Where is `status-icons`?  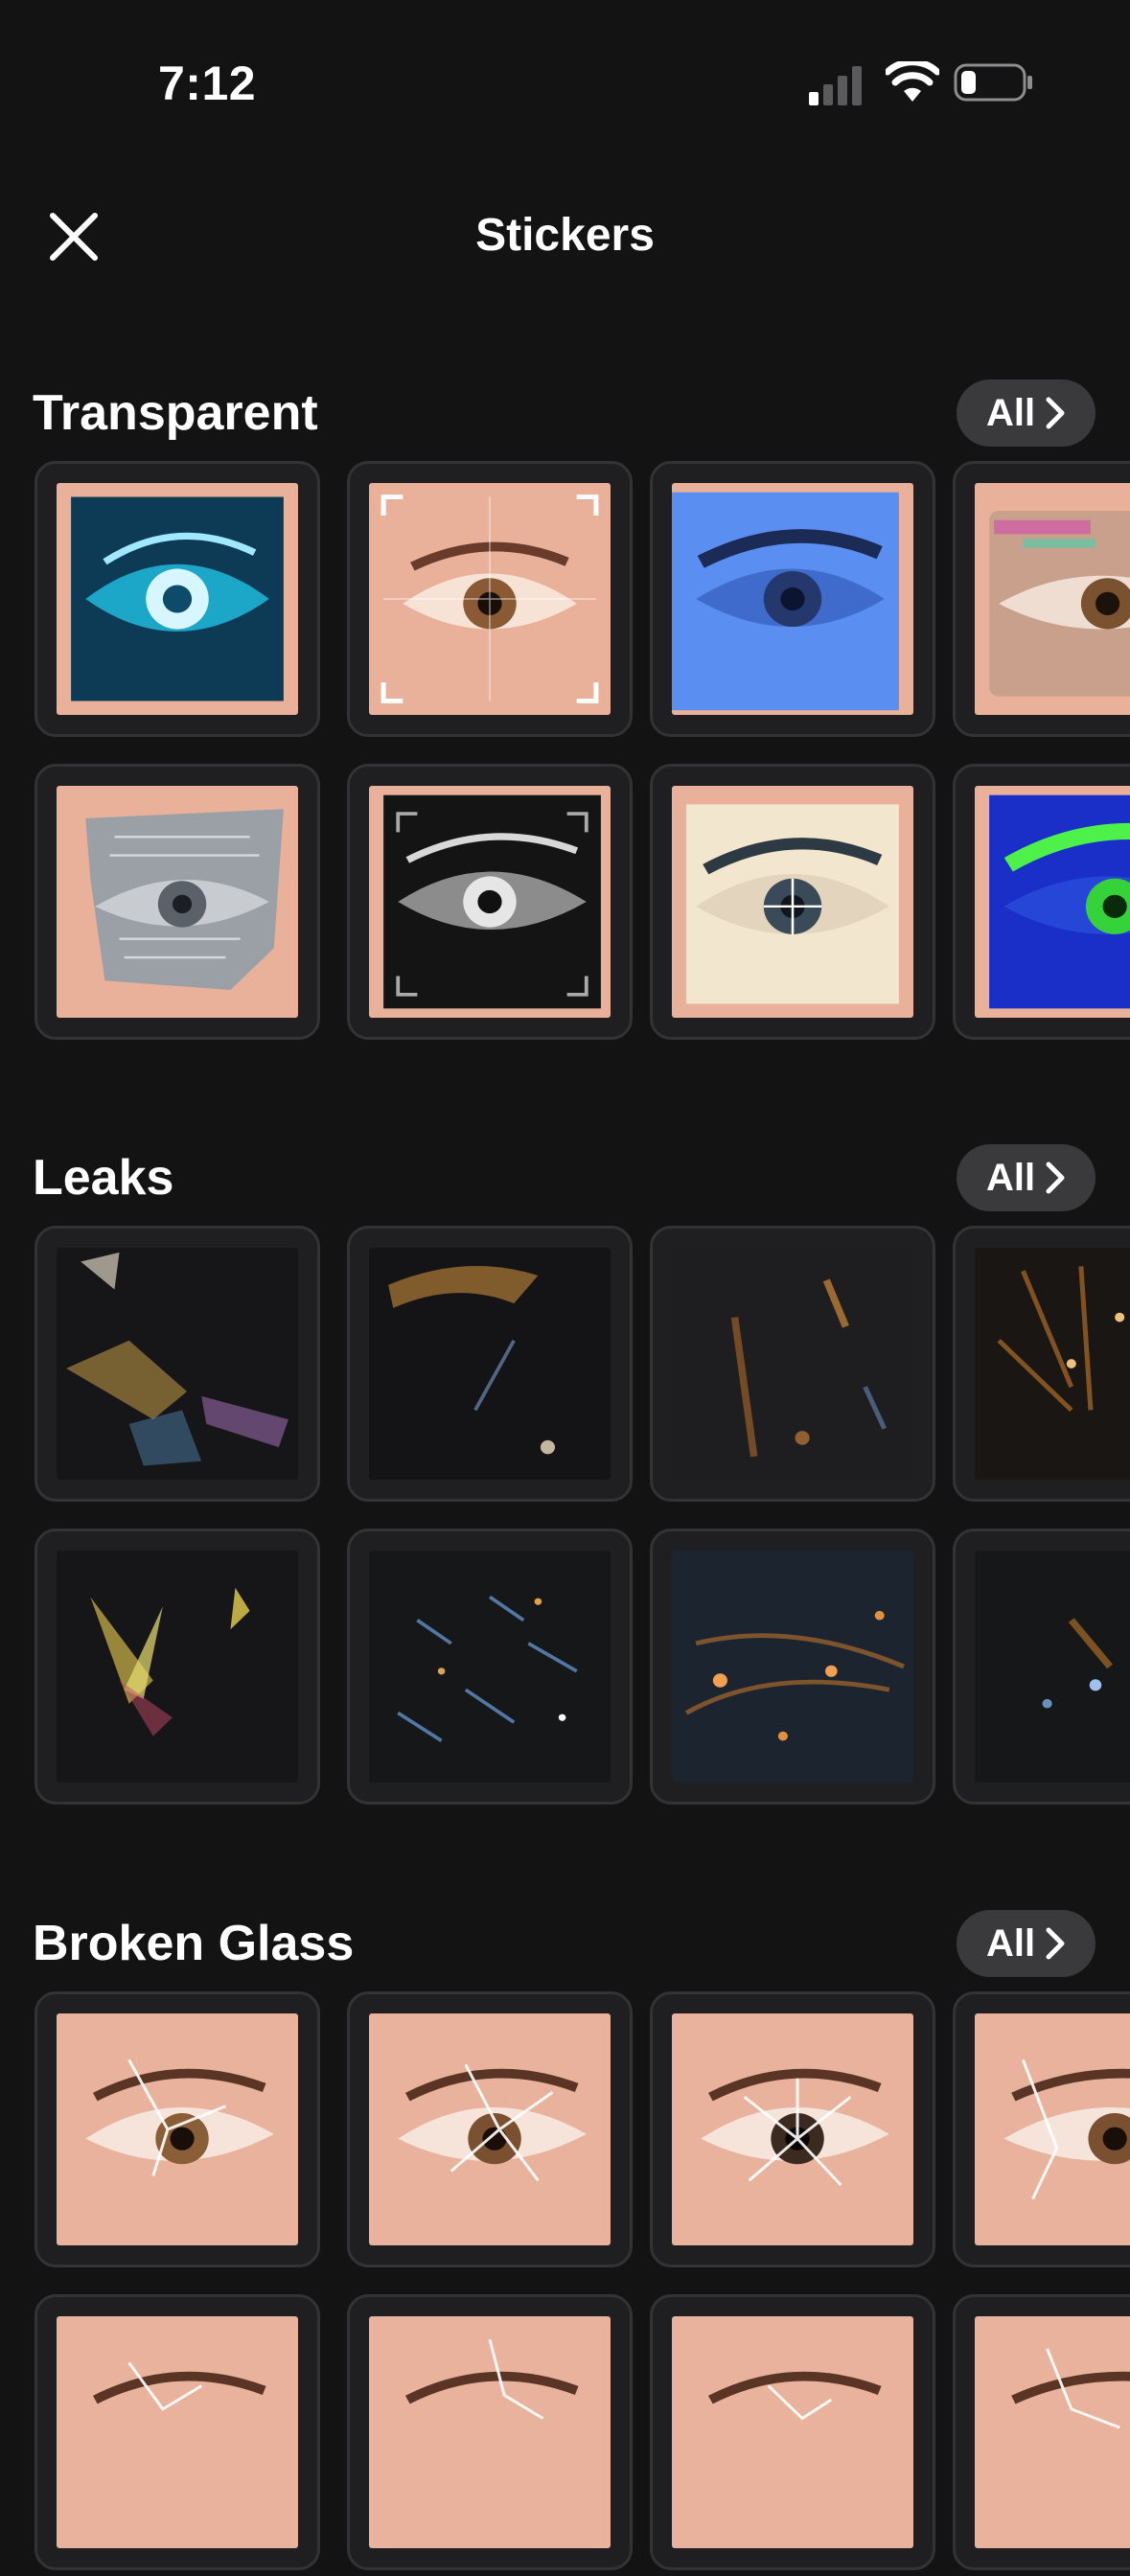
status-icons is located at coordinates (922, 83).